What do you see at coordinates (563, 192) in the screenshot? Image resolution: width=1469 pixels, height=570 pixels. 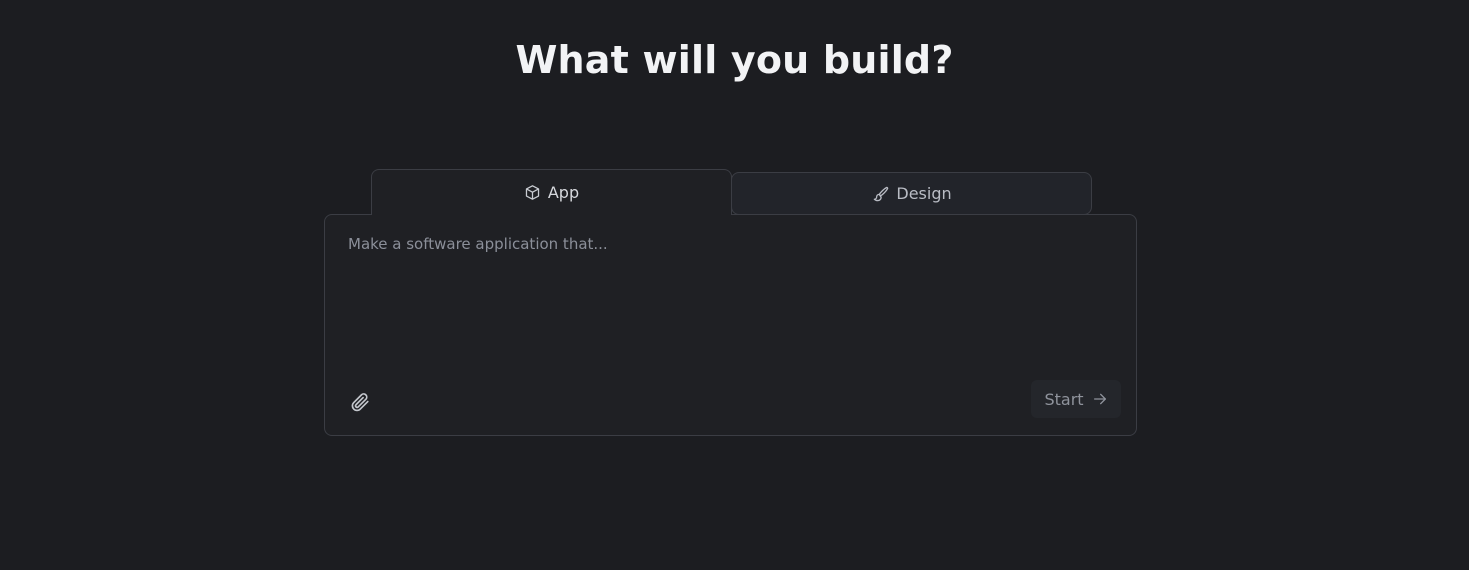 I see `tab-app-label: App` at bounding box center [563, 192].